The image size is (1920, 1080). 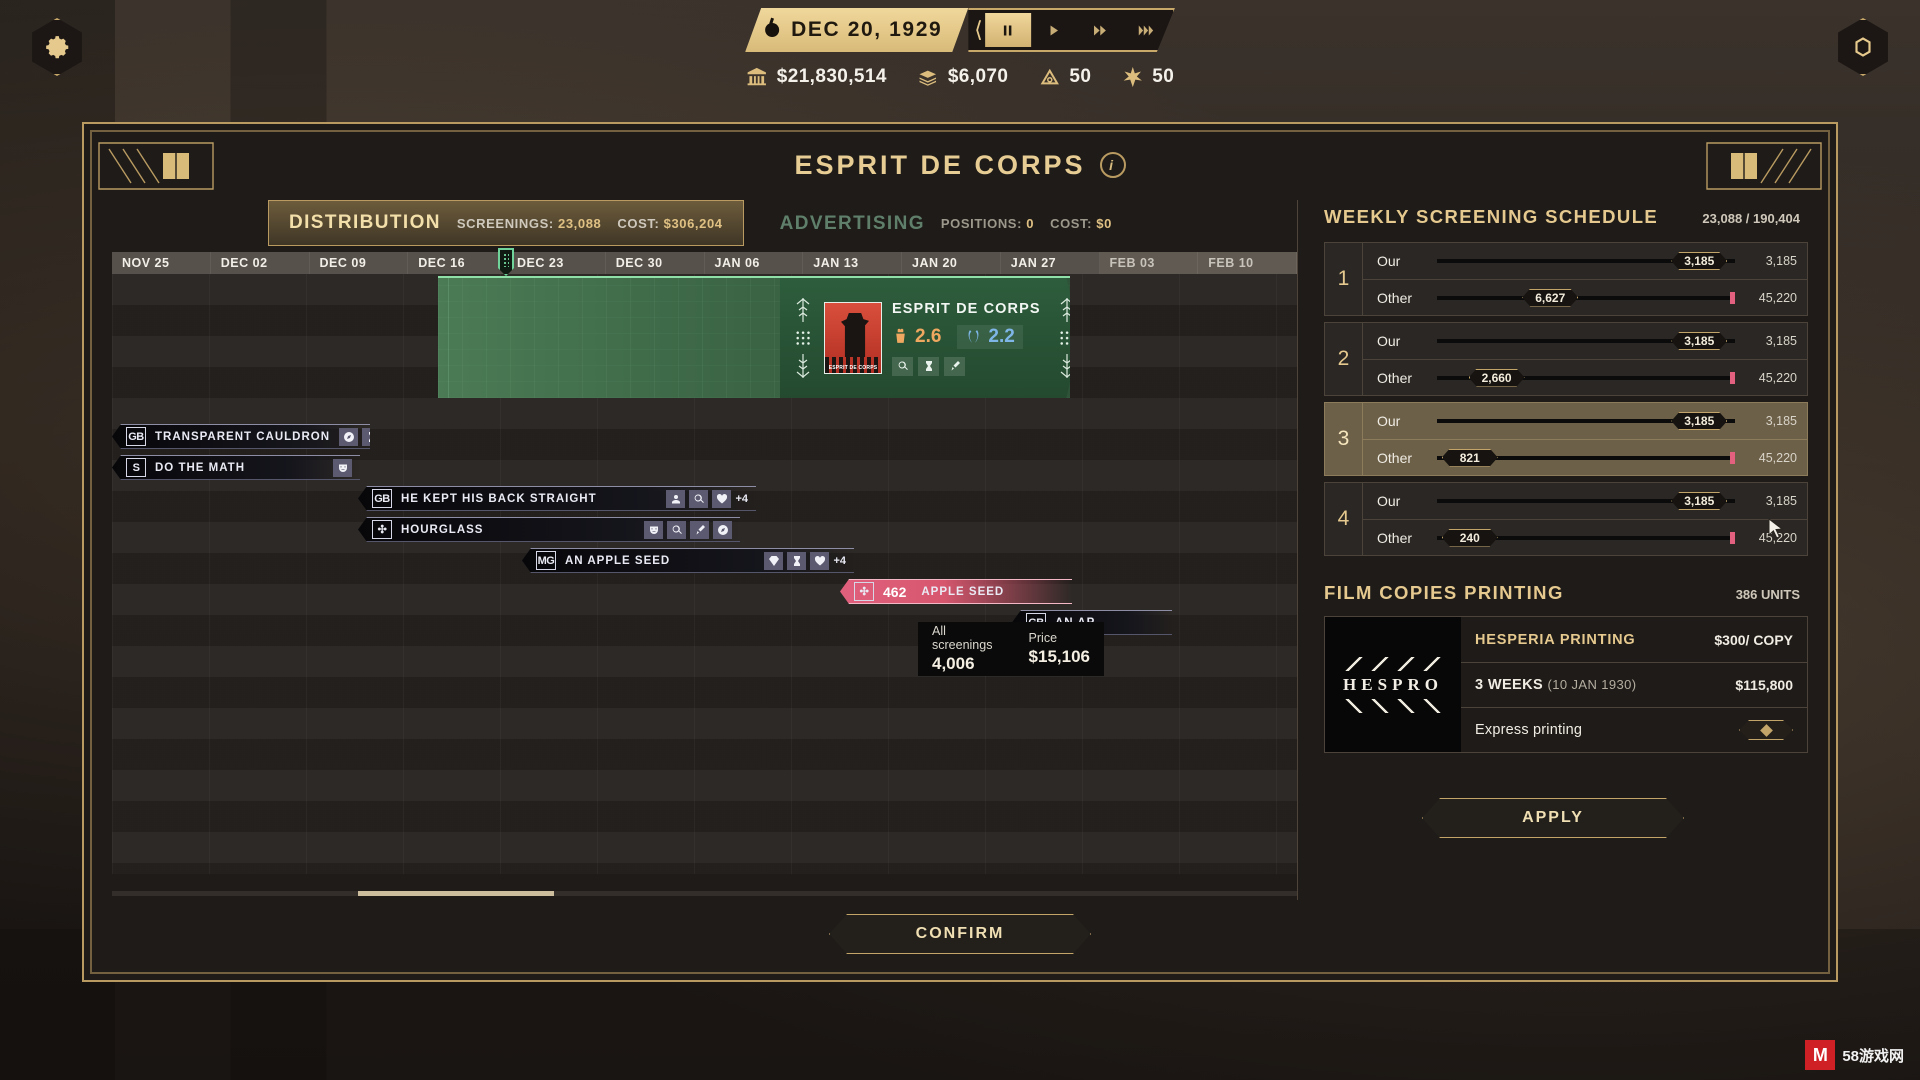 I want to click on schedule-row-label: Other, so click(x=1395, y=457).